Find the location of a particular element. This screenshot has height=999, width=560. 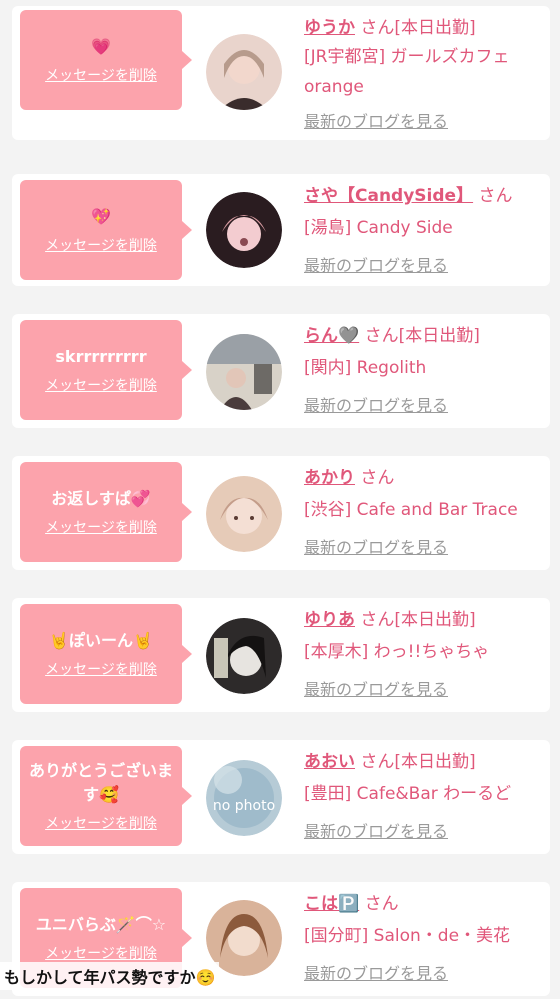

message-bubble: 💗 メッセージを削除 is located at coordinates (106, 60).